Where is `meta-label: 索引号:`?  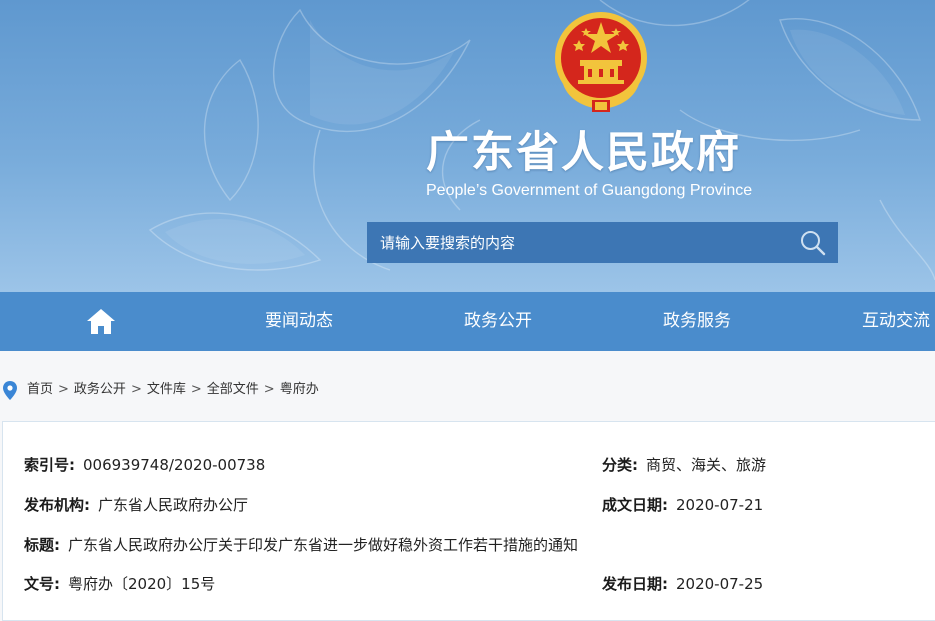
meta-label: 索引号: is located at coordinates (49, 465).